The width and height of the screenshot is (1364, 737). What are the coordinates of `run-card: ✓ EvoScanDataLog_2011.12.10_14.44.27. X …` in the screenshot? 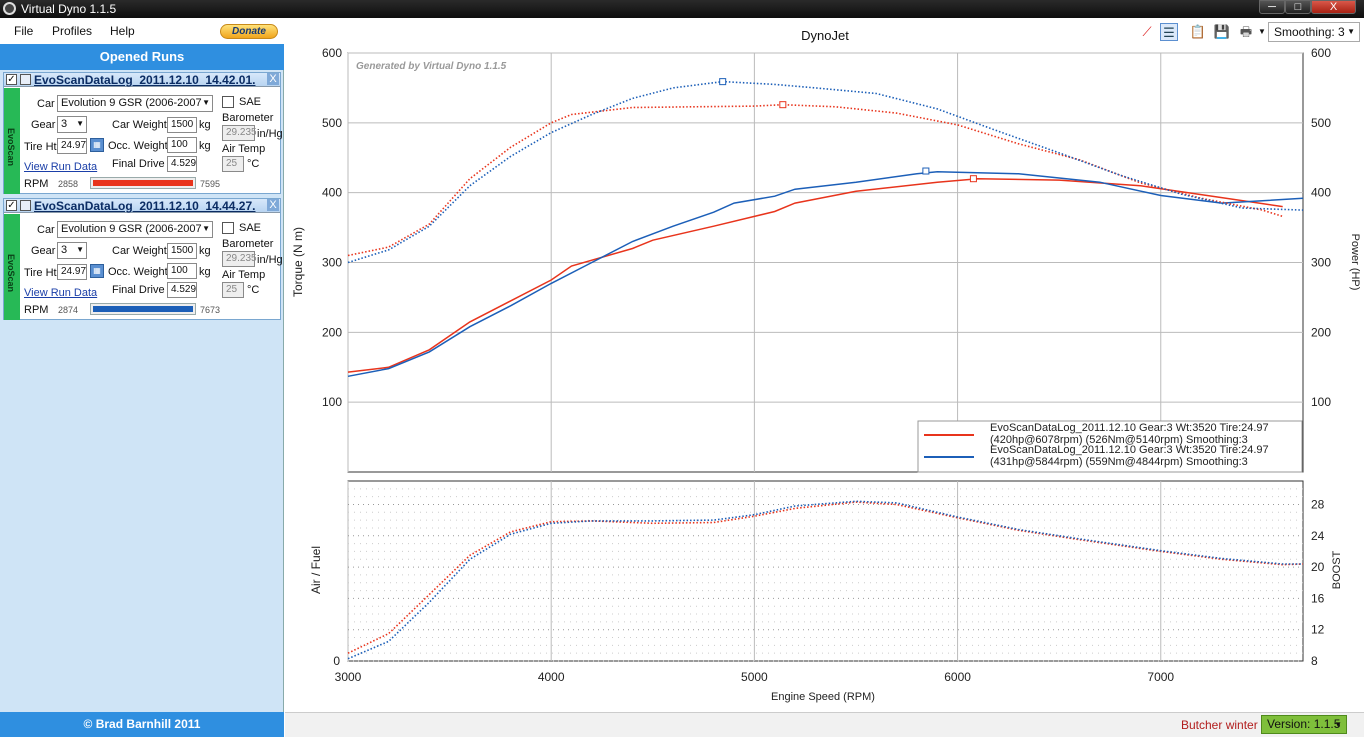 It's located at (143, 259).